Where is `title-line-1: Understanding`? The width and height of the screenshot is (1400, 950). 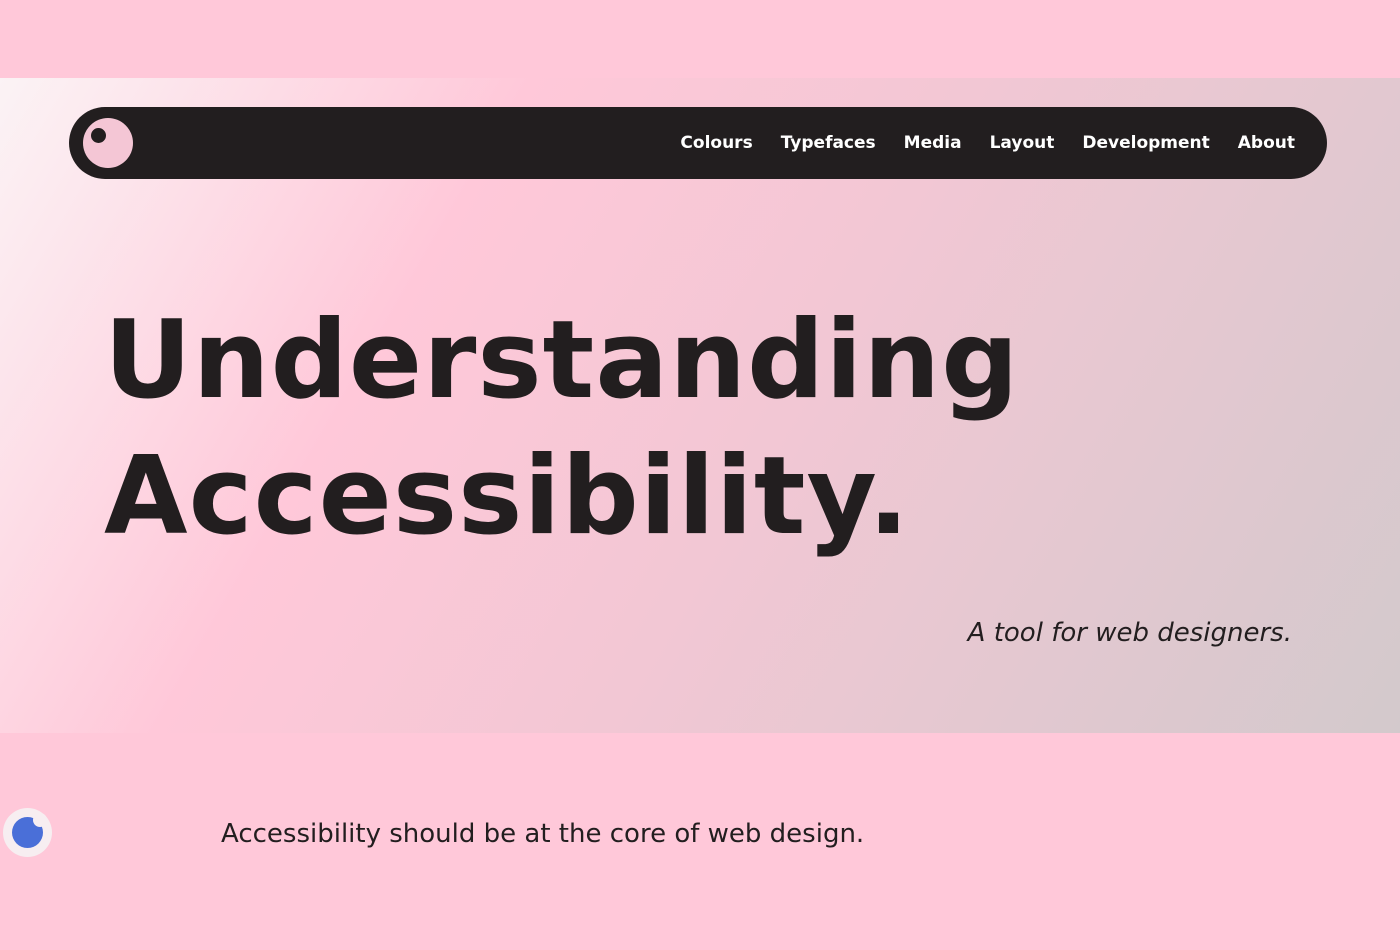 title-line-1: Understanding is located at coordinates (562, 360).